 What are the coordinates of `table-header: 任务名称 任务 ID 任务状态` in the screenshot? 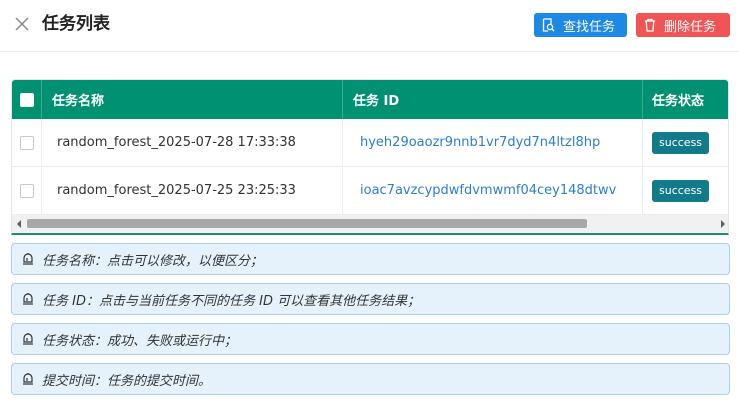 It's located at (370, 99).